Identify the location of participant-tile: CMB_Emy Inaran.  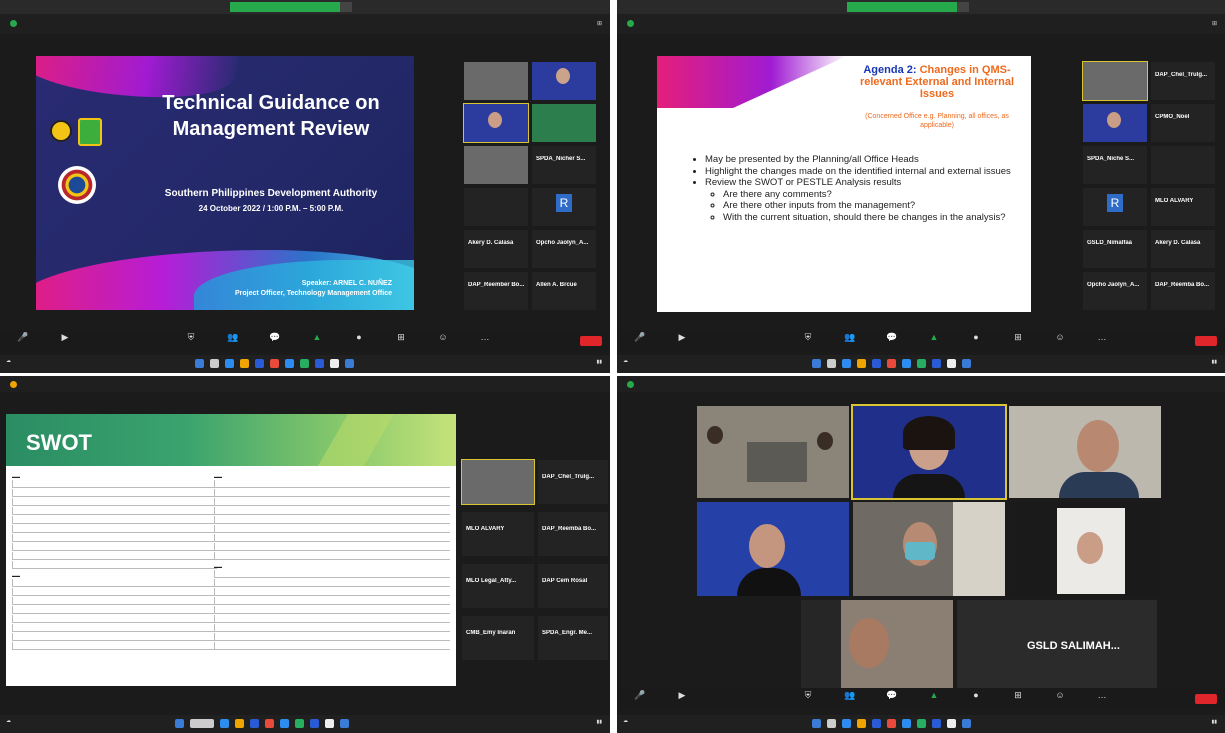
(498, 638).